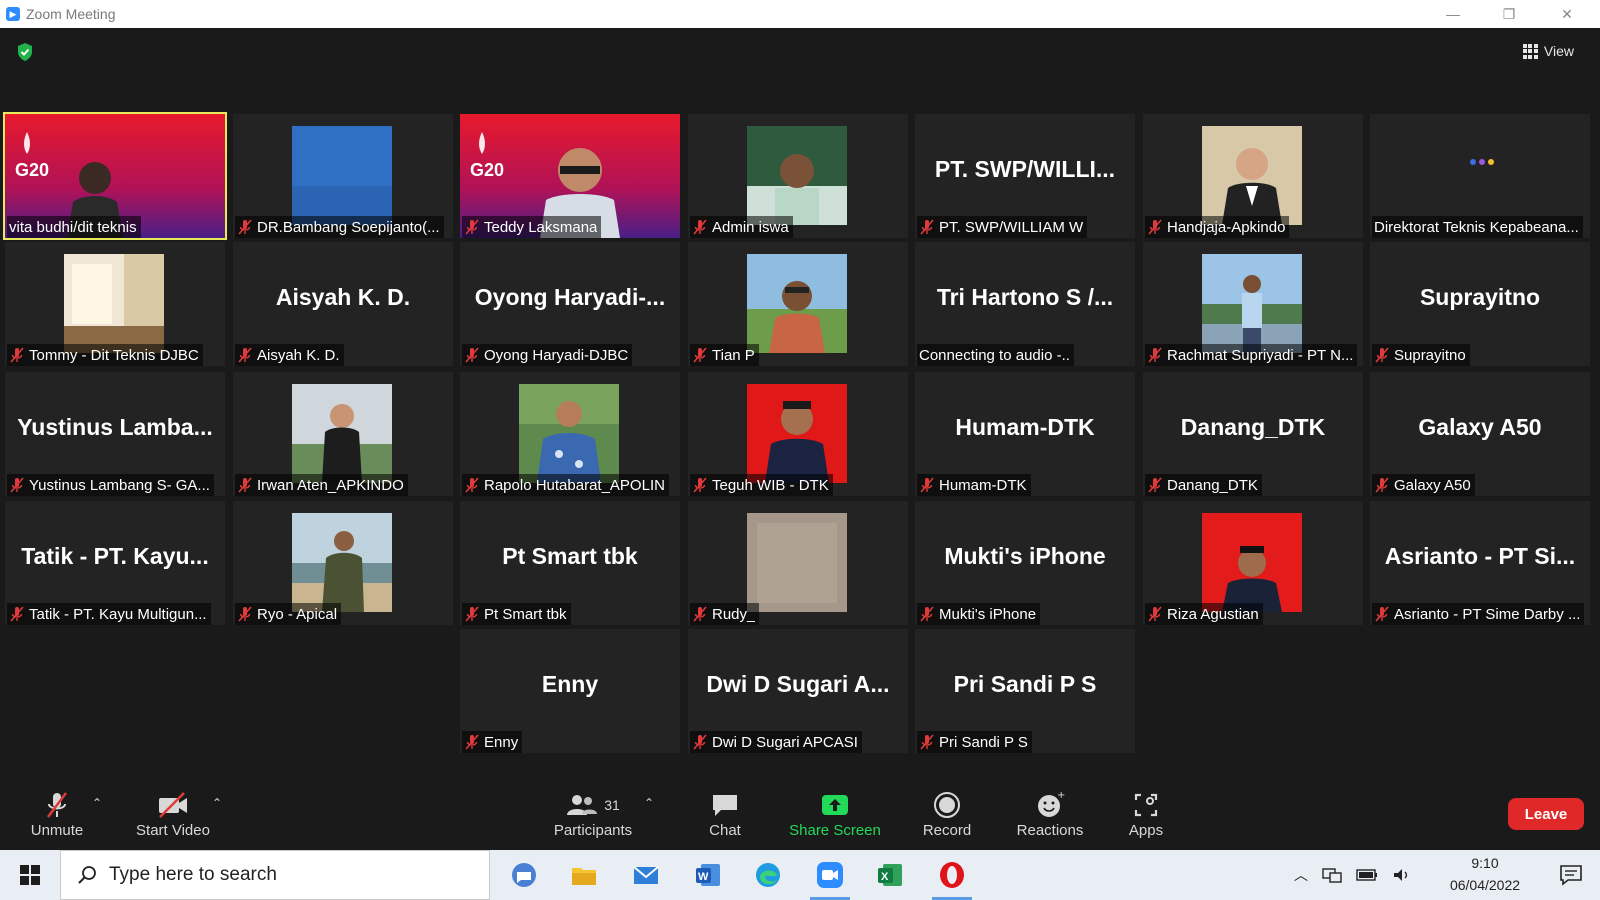 This screenshot has height=900, width=1600. I want to click on participant-display-name: Pt Smart tbk, so click(570, 556).